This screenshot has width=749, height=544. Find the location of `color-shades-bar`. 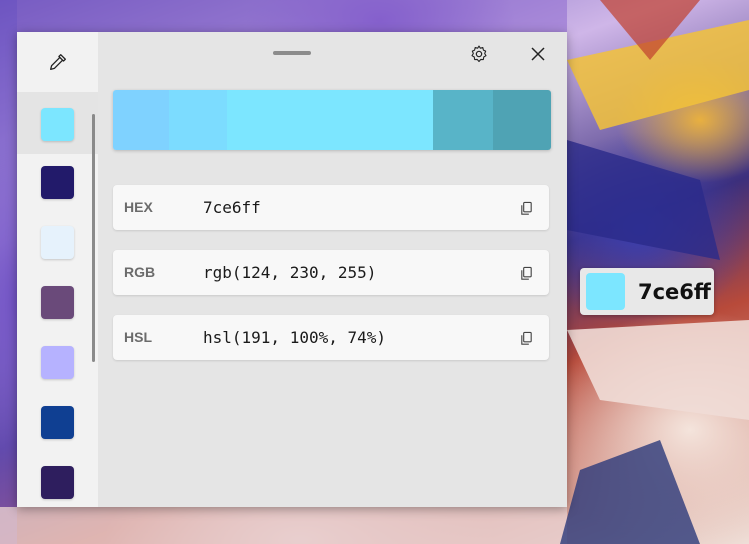

color-shades-bar is located at coordinates (332, 120).